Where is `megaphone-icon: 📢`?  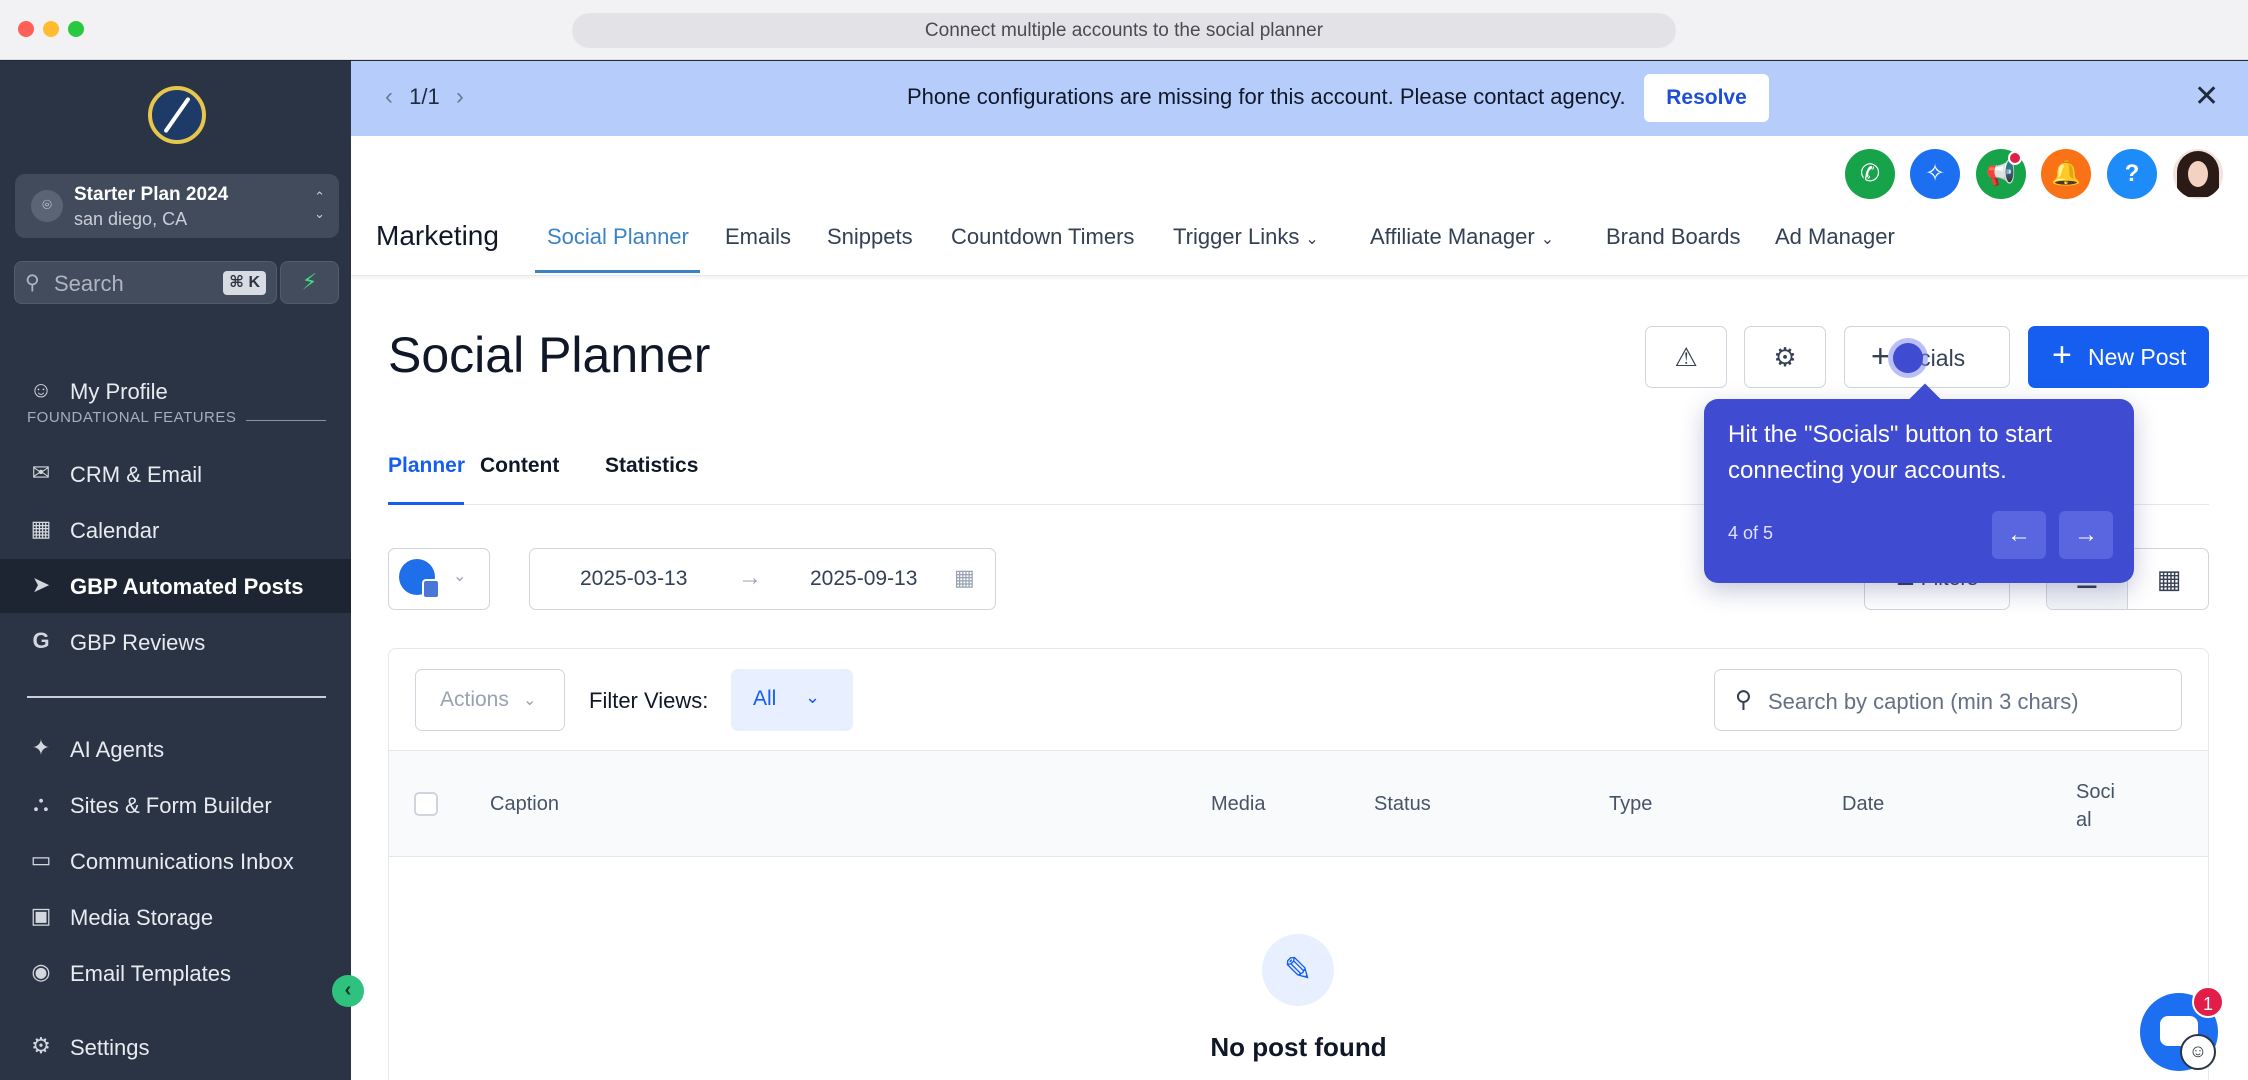
megaphone-icon: 📢 is located at coordinates (2001, 174).